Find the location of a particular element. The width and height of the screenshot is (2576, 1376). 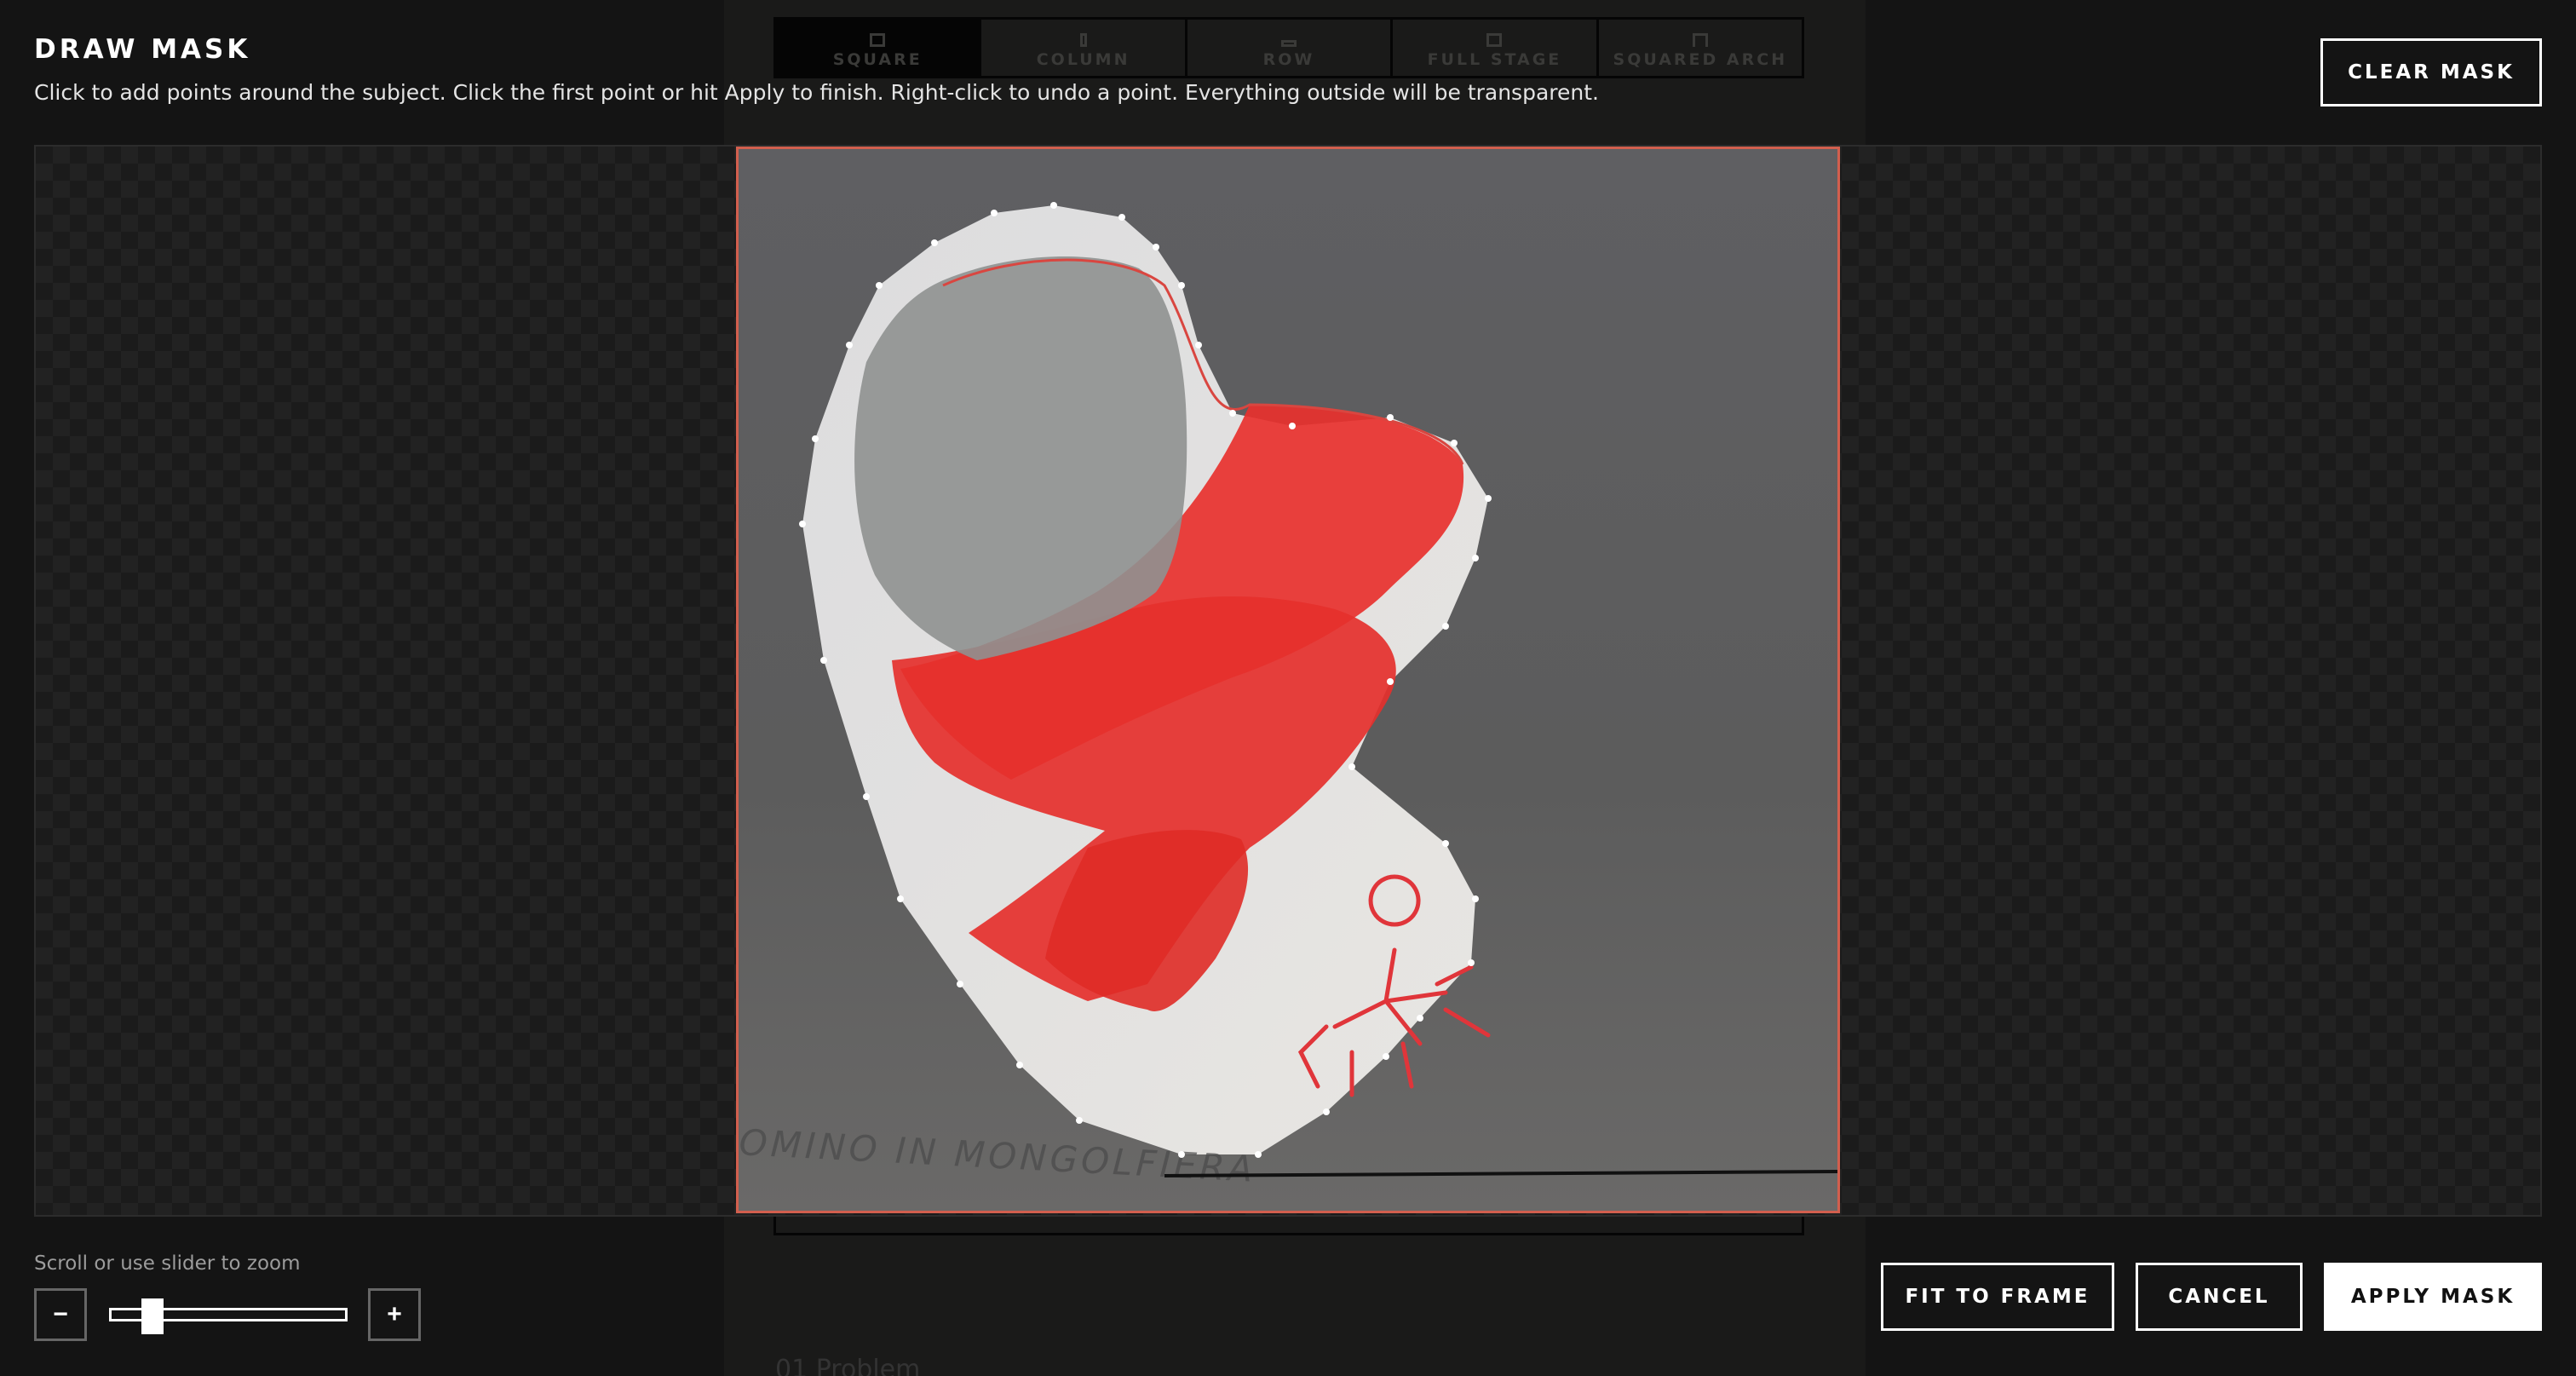

fit-to-frame-button: FIT TO FRAME is located at coordinates (1998, 1297).